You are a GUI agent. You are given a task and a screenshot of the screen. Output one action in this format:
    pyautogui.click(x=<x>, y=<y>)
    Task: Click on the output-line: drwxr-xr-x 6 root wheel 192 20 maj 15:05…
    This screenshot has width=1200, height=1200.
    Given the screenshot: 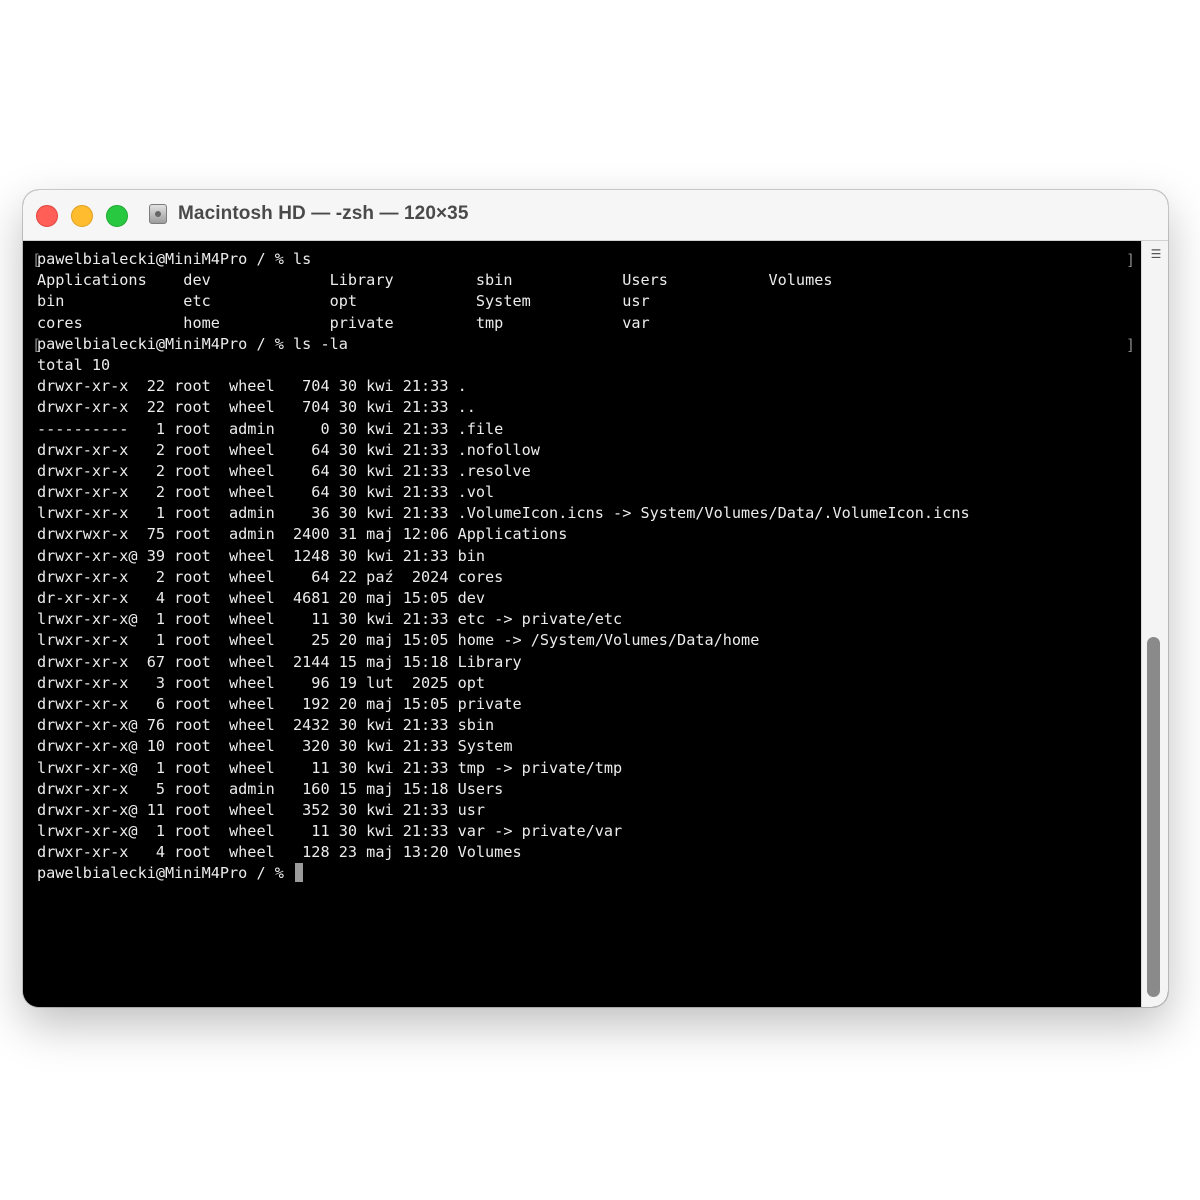 What is the action you would take?
    pyautogui.click(x=279, y=703)
    